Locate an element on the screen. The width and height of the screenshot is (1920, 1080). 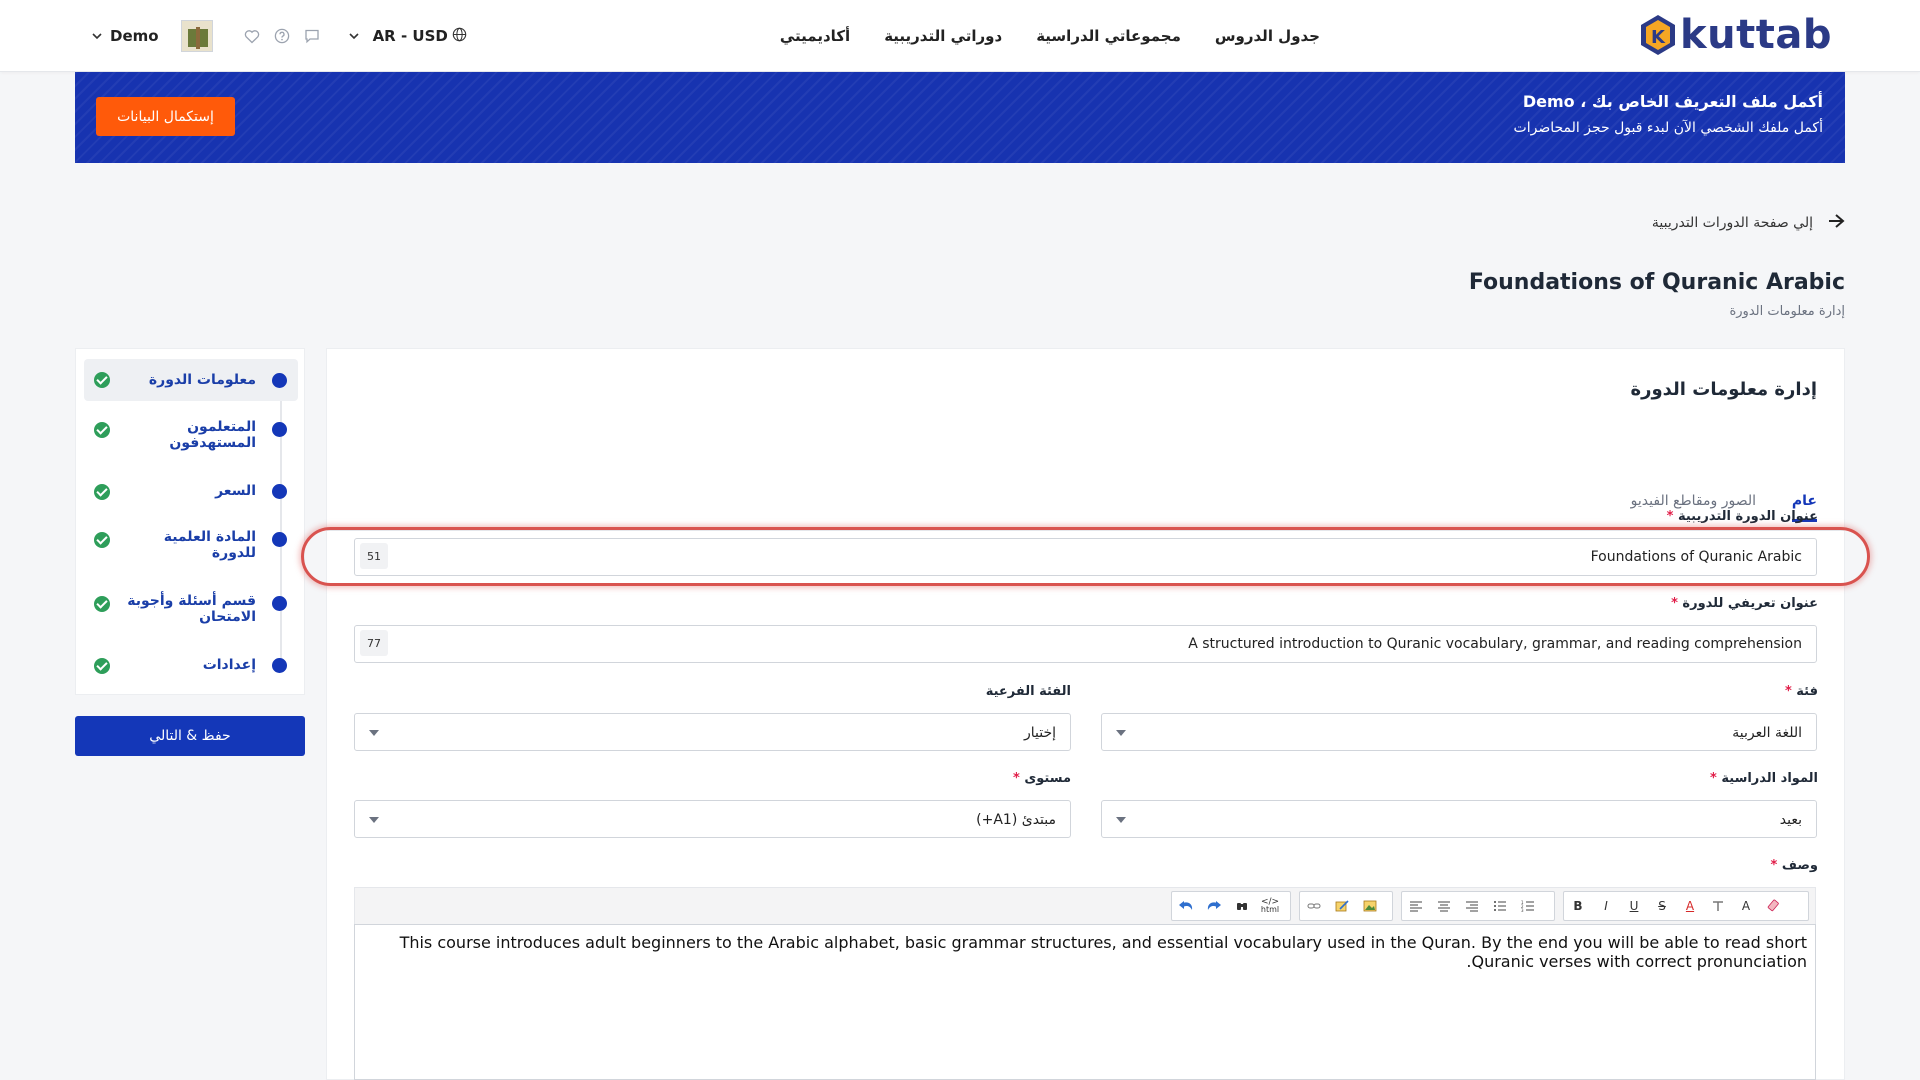
toolbar-group-insert is located at coordinates (1346, 906).